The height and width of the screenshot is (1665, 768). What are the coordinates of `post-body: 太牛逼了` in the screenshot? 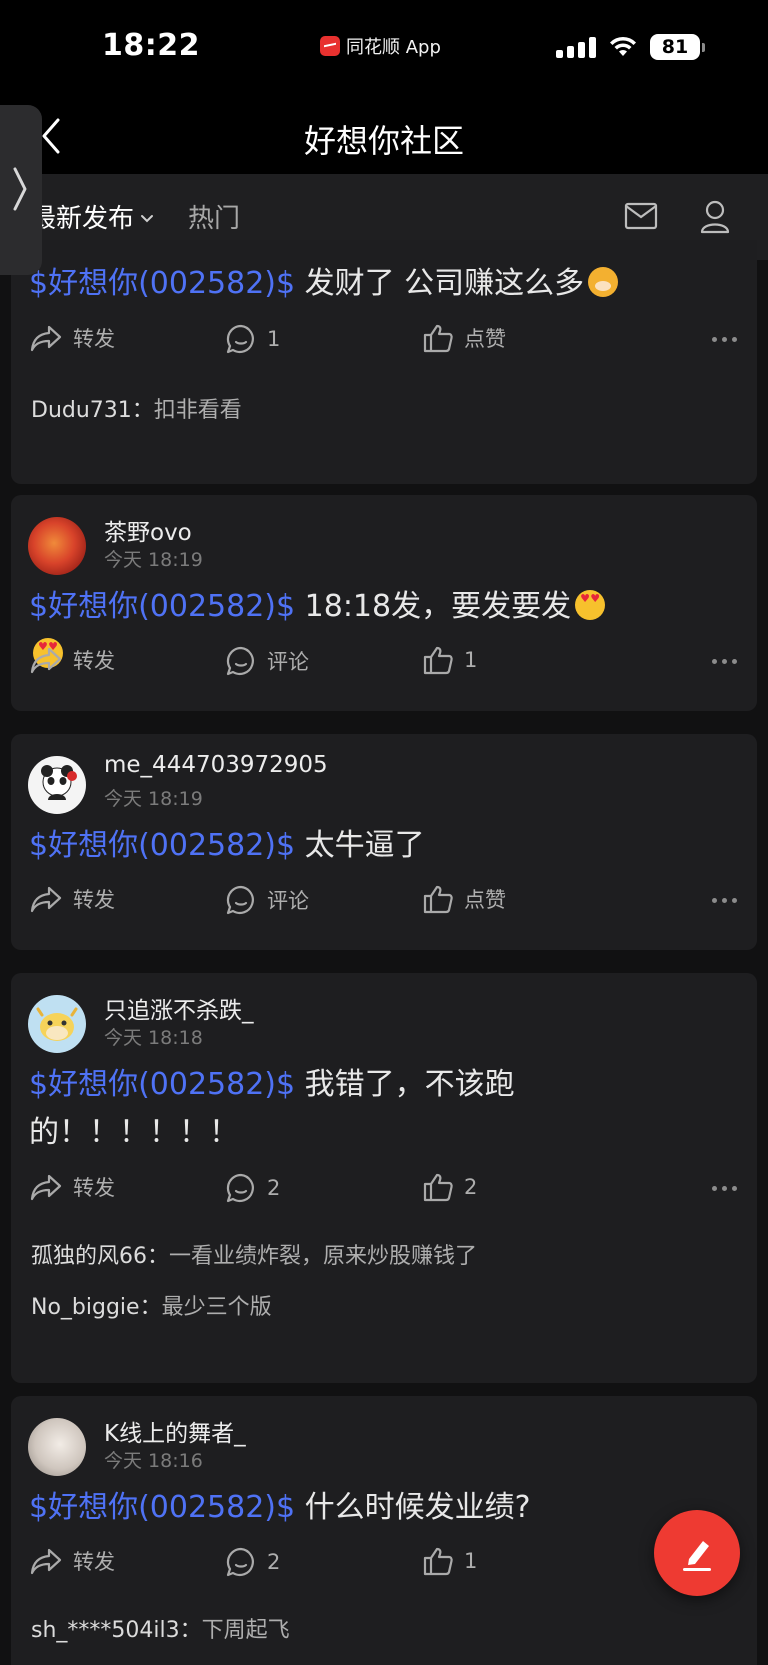 It's located at (360, 845).